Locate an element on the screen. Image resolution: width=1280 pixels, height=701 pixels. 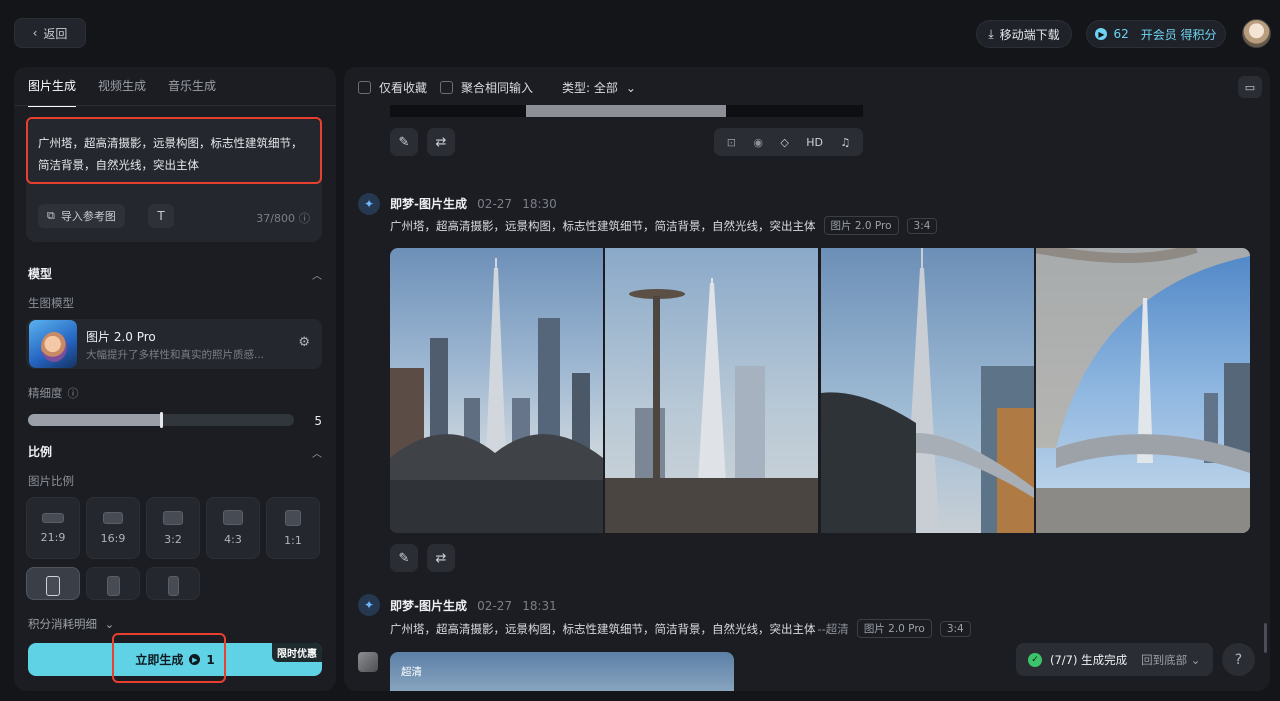
import-reference-button: ⧉ 导入参考图 is located at coordinates (81, 216).